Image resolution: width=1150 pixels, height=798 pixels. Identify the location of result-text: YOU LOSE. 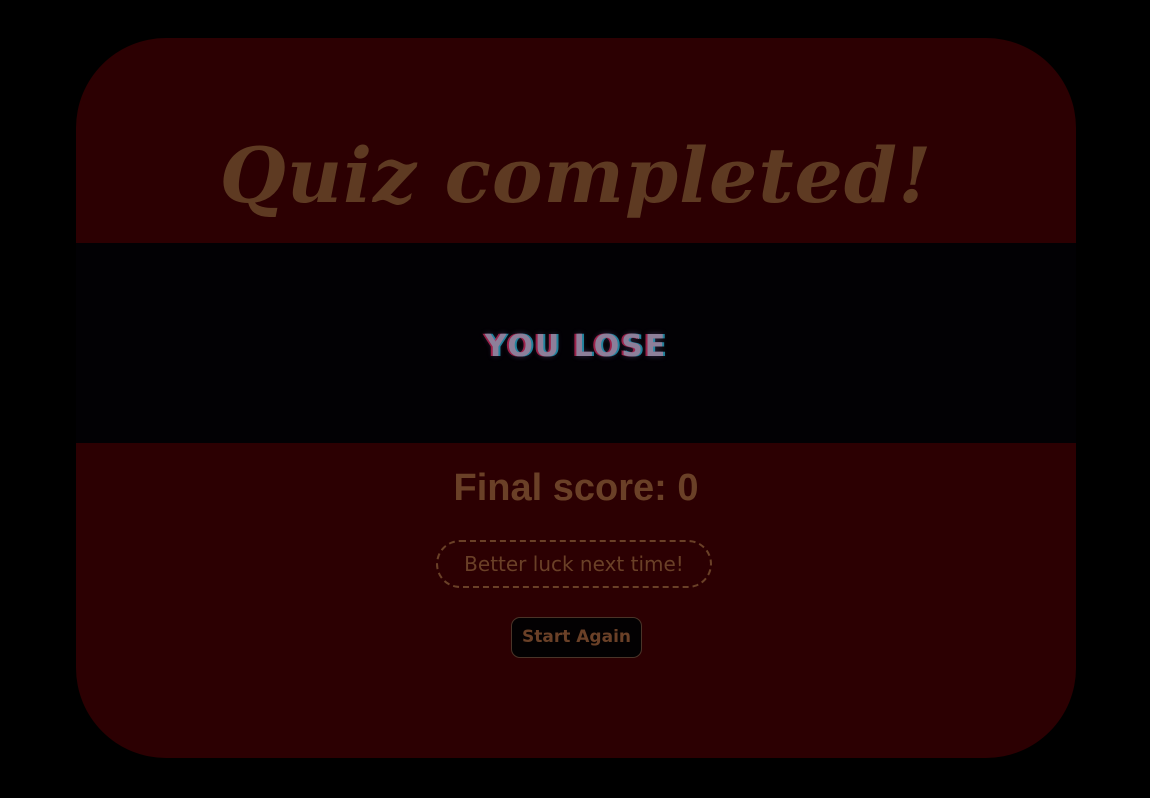
(576, 346).